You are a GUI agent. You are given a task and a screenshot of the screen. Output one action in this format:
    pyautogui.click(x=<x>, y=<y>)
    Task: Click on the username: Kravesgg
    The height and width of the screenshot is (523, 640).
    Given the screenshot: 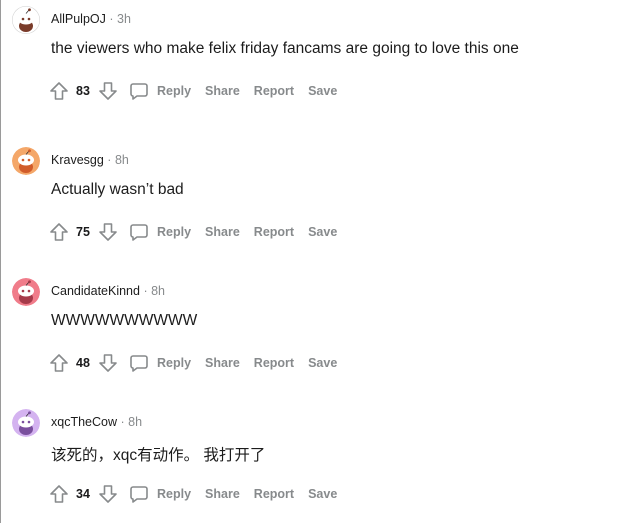 What is the action you would take?
    pyautogui.click(x=77, y=160)
    